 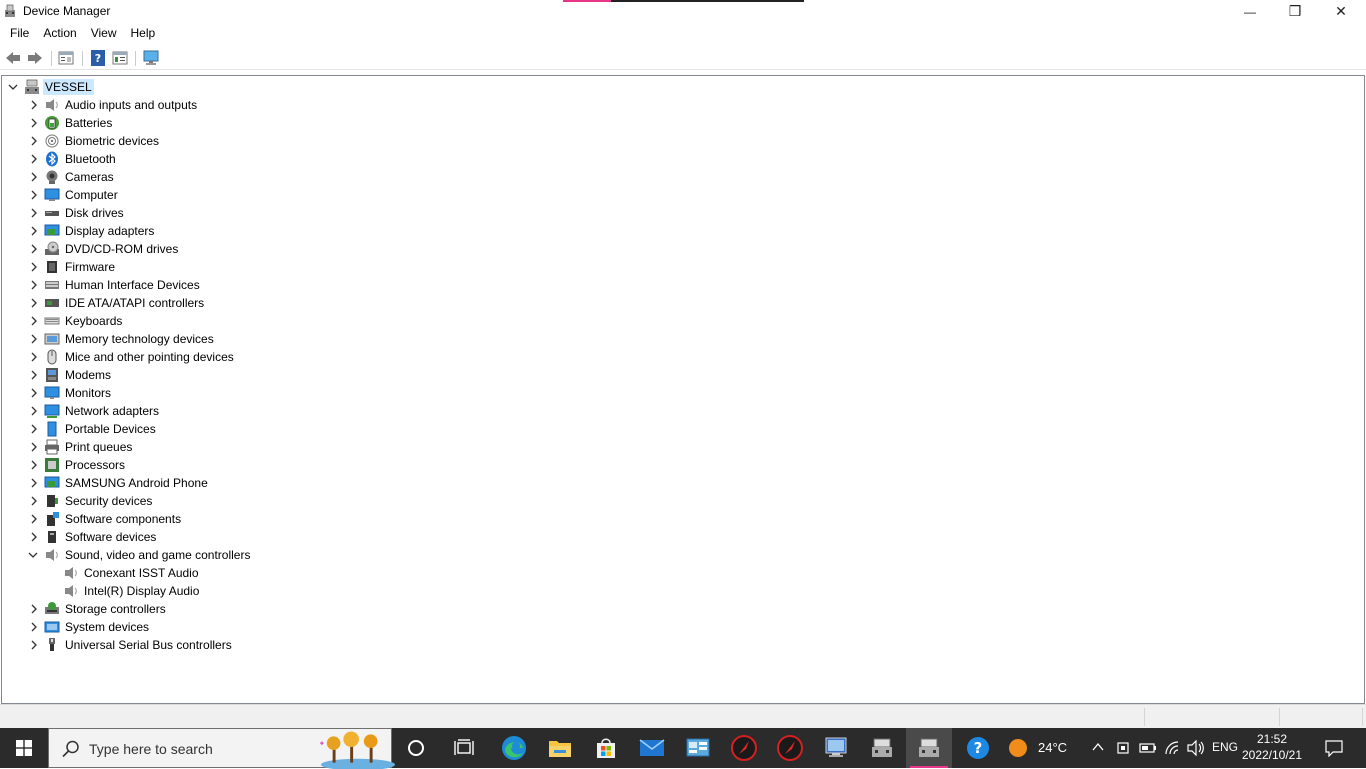 I want to click on scan-hardware-button, so click(x=151, y=58).